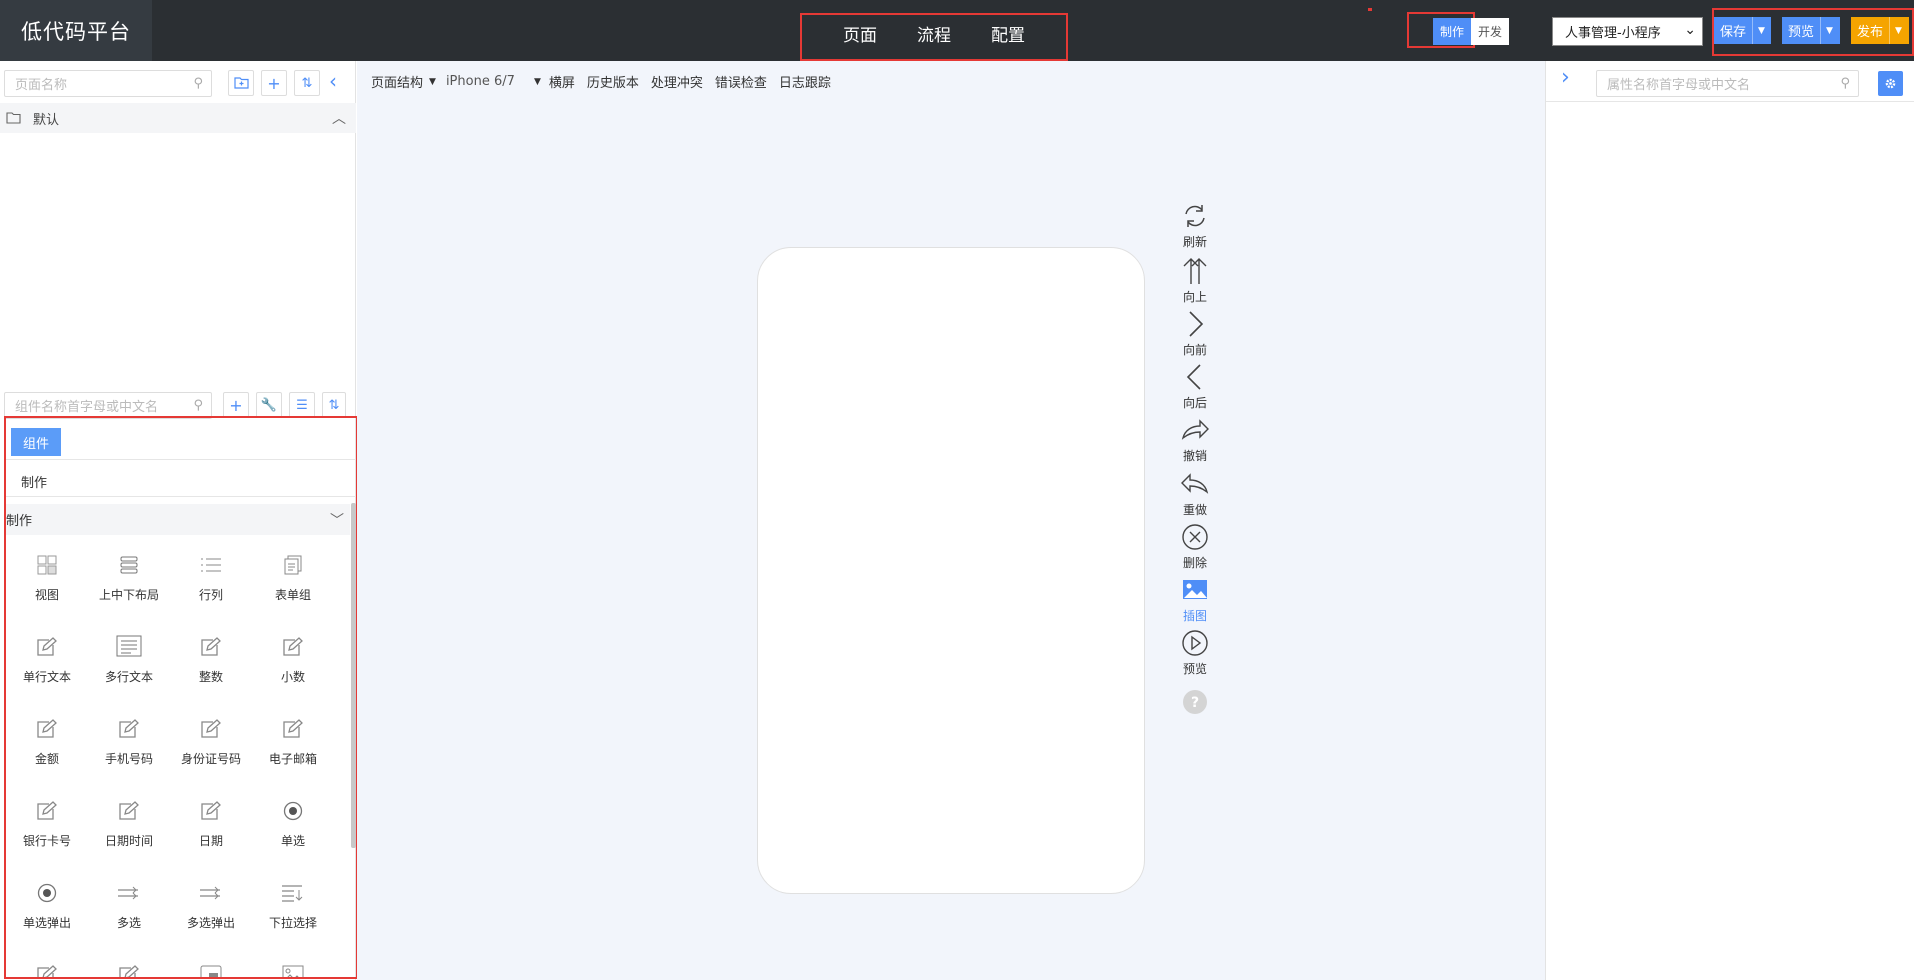 This screenshot has width=1914, height=980. What do you see at coordinates (129, 662) in the screenshot?
I see `component-item: 多行文本` at bounding box center [129, 662].